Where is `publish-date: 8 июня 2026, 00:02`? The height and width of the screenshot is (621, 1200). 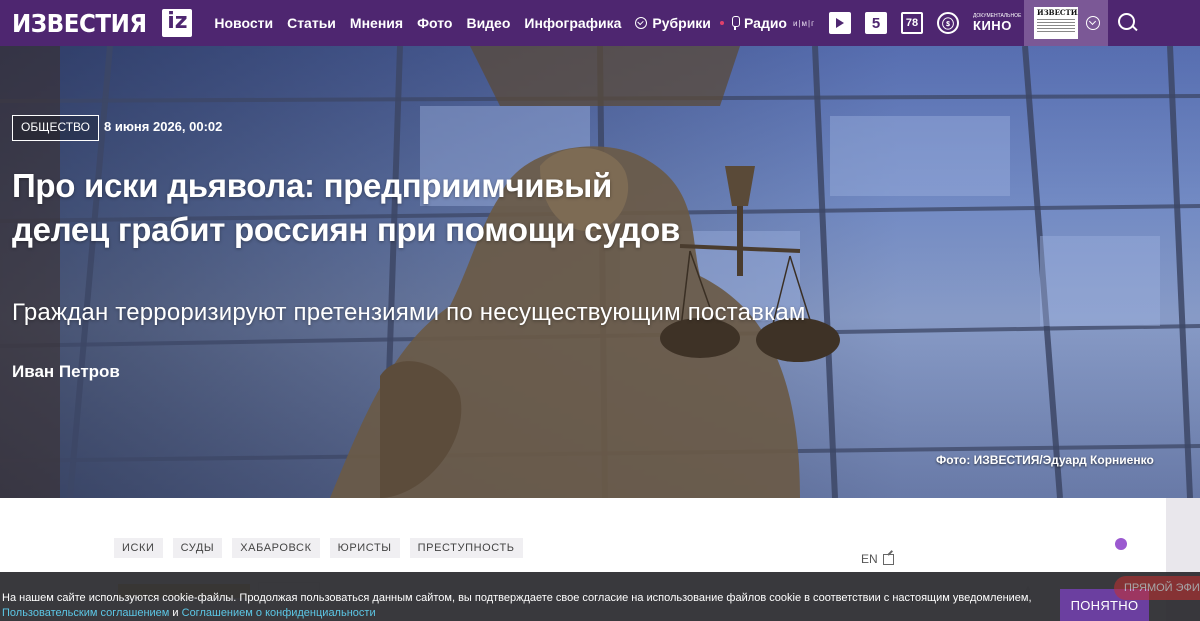
publish-date: 8 июня 2026, 00:02 is located at coordinates (163, 126).